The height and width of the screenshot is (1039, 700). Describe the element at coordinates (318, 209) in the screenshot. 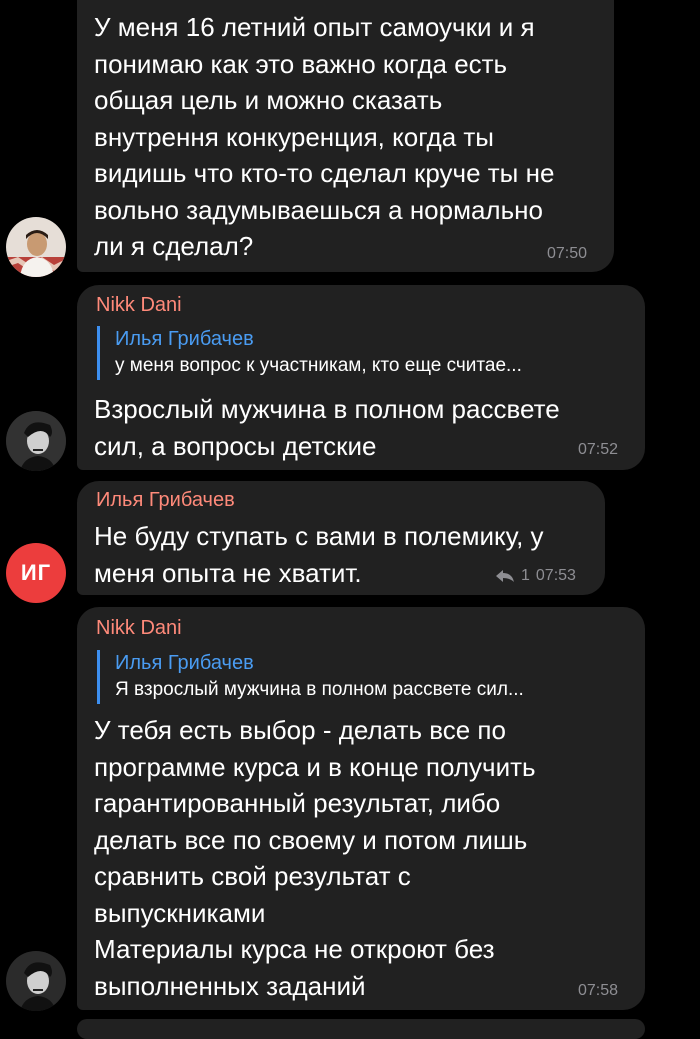

I see `message-line: вольно задумываешься а нормально` at that location.